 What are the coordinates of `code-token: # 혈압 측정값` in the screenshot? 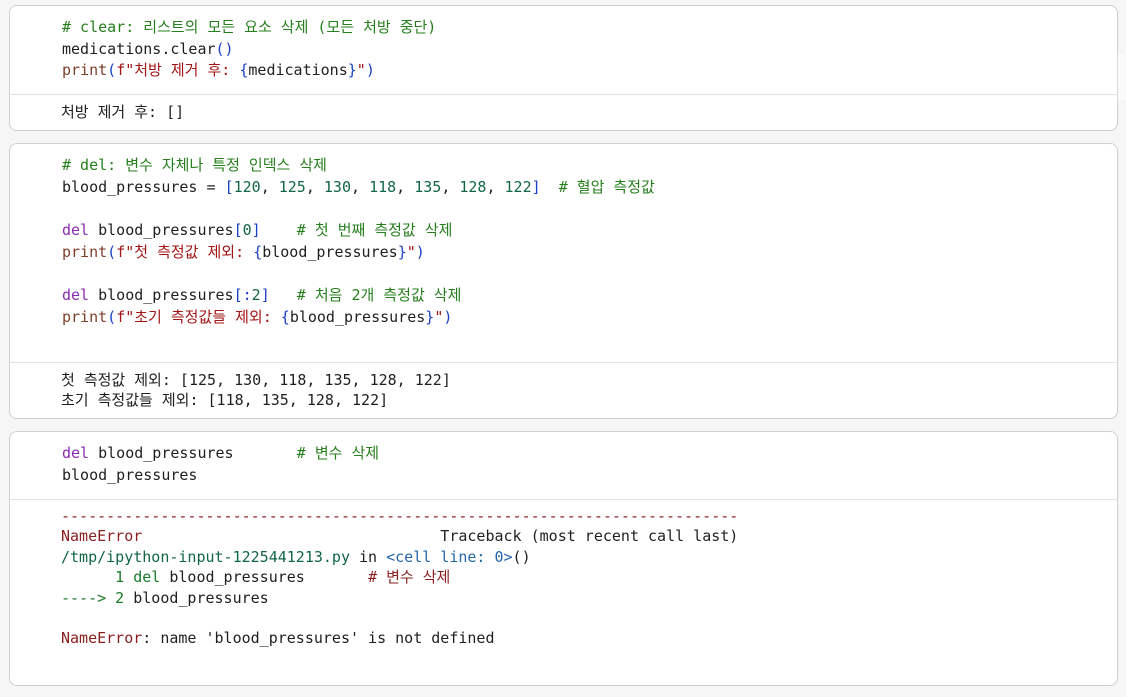 It's located at (597, 186).